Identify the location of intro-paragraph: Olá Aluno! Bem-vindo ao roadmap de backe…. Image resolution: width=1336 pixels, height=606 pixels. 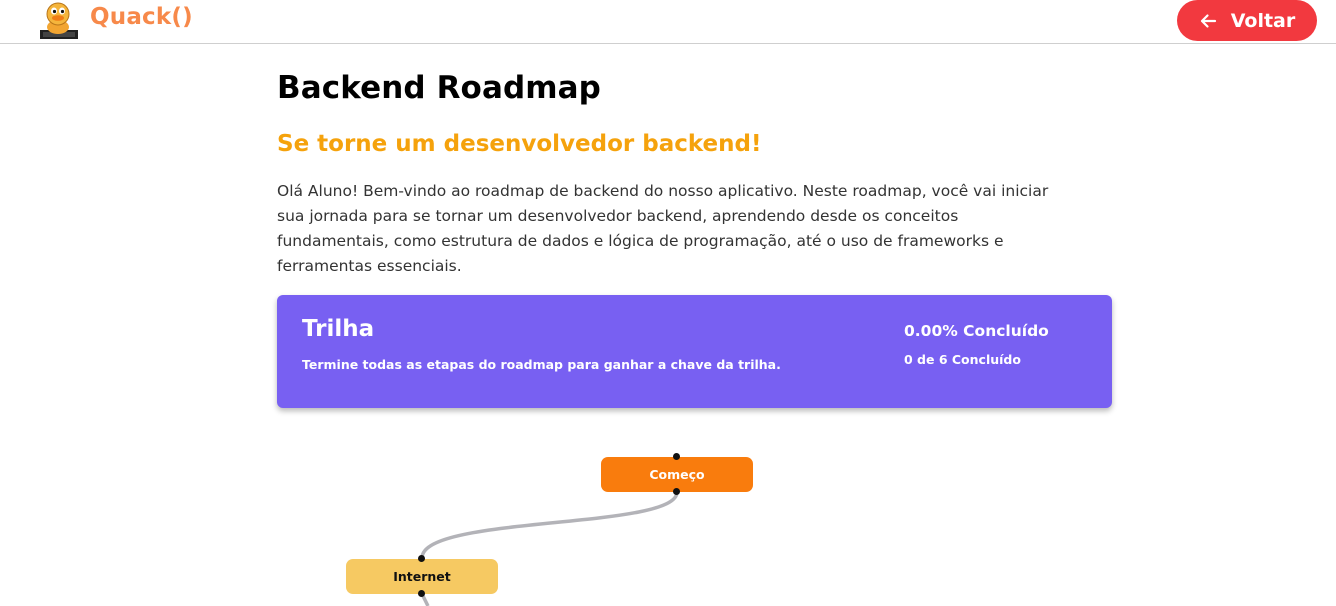
(663, 228).